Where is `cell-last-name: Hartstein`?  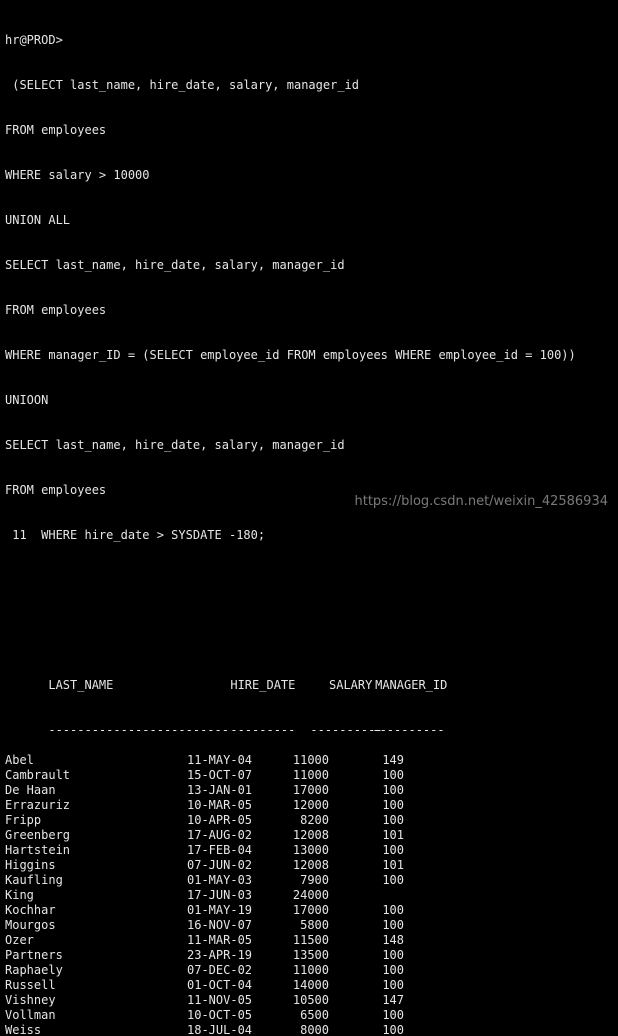 cell-last-name: Hartstein is located at coordinates (38, 850).